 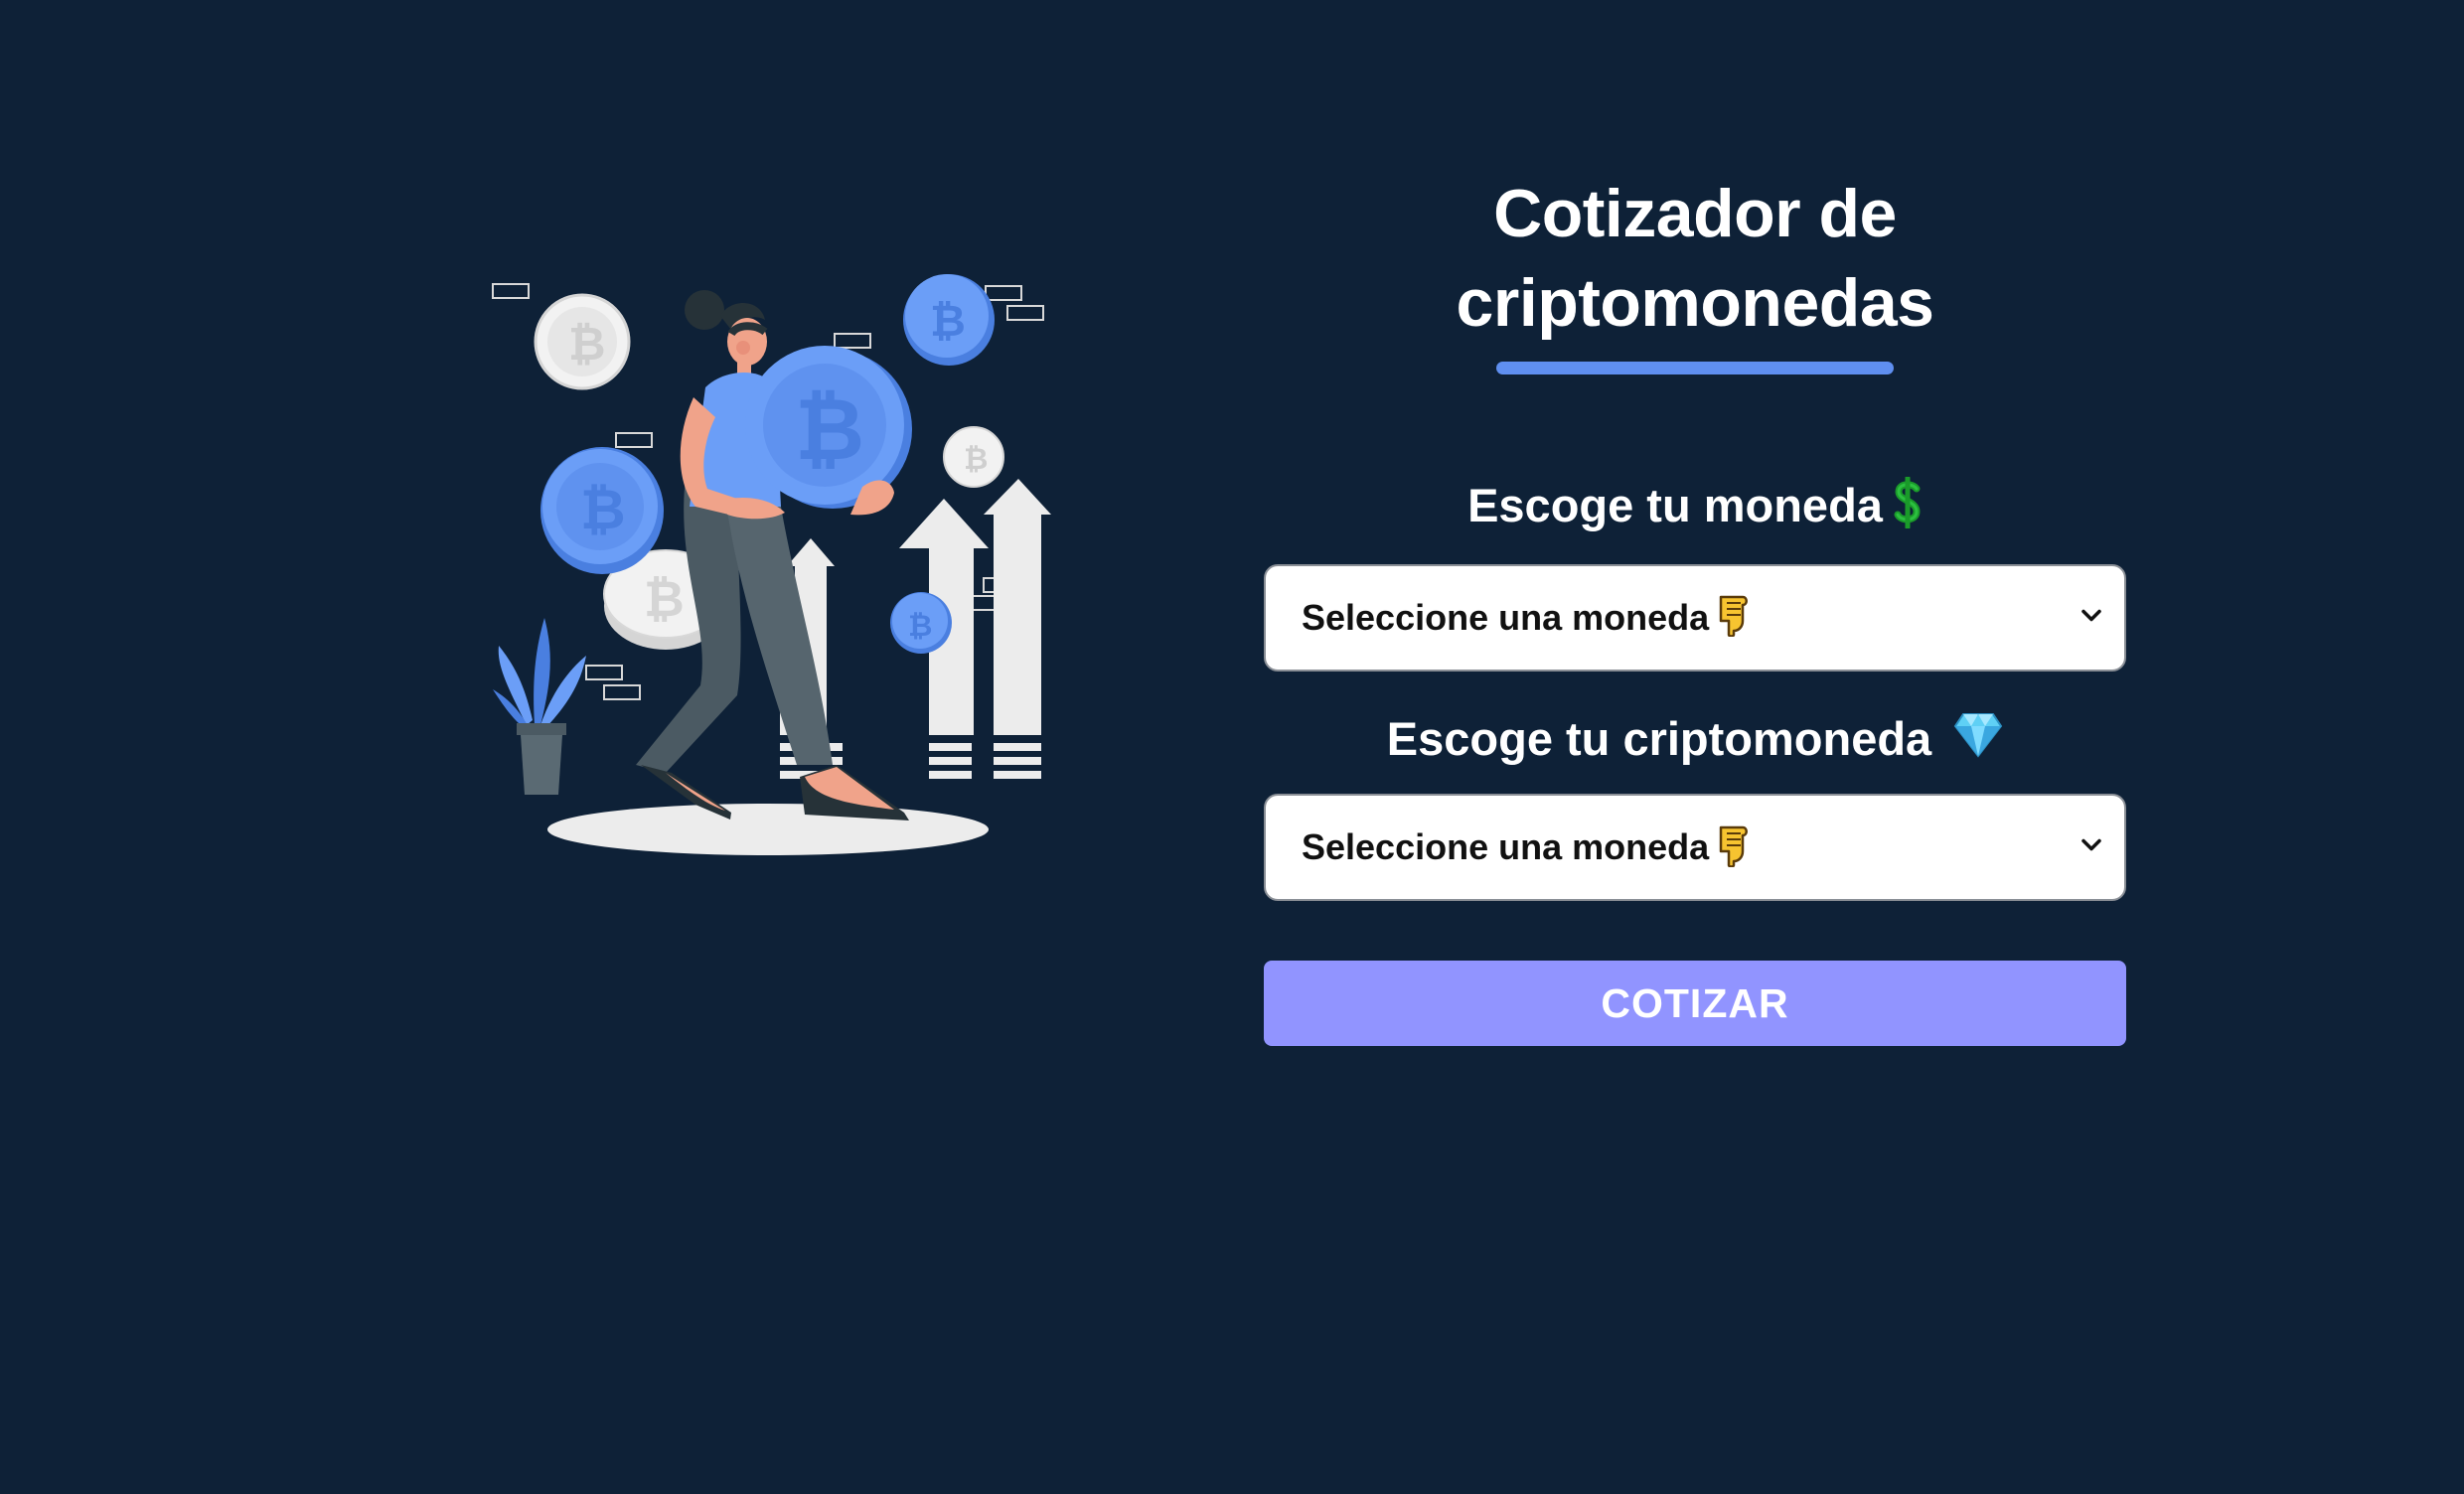 What do you see at coordinates (1978, 742) in the screenshot?
I see `gem-icon` at bounding box center [1978, 742].